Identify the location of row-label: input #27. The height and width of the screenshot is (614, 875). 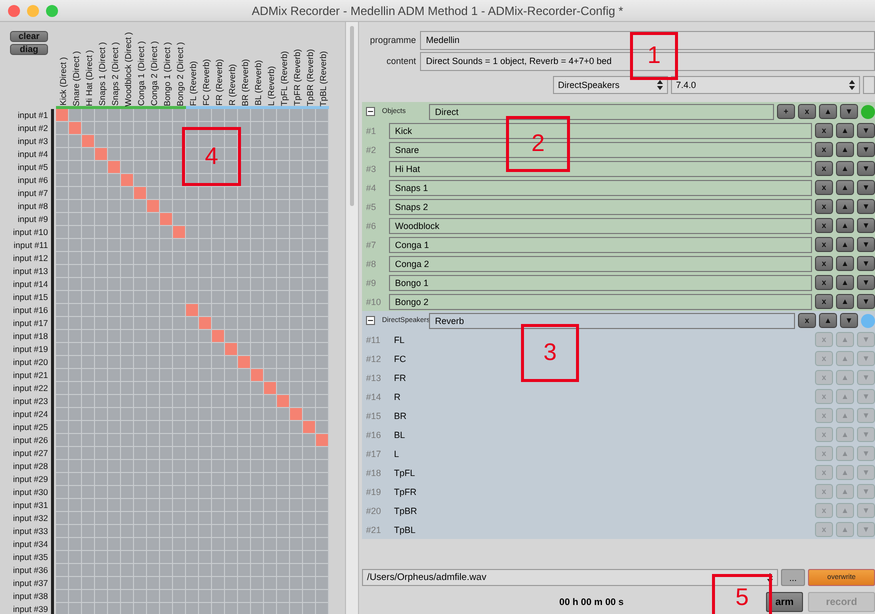
(30, 453).